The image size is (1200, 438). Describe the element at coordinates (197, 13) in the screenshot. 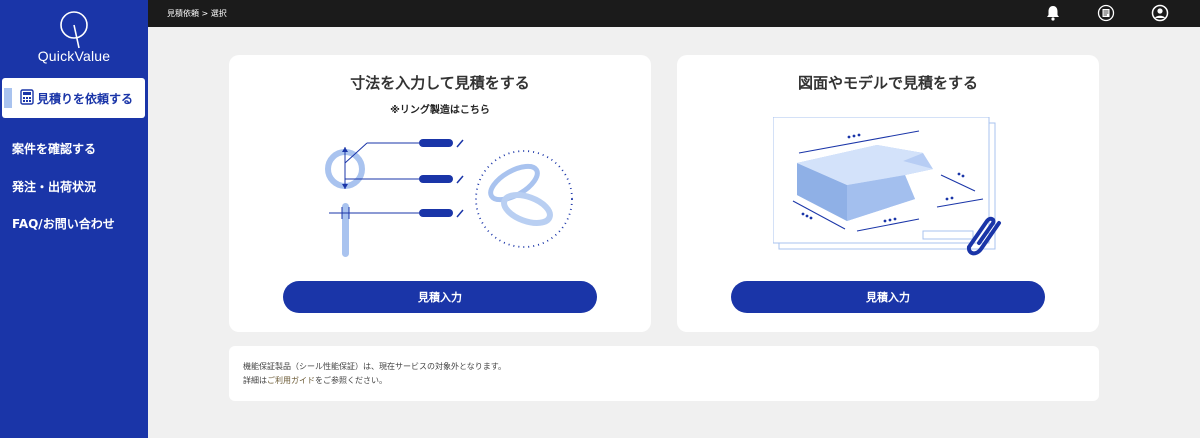

I see `breadcrumb: 見積依頼 > 選択` at that location.